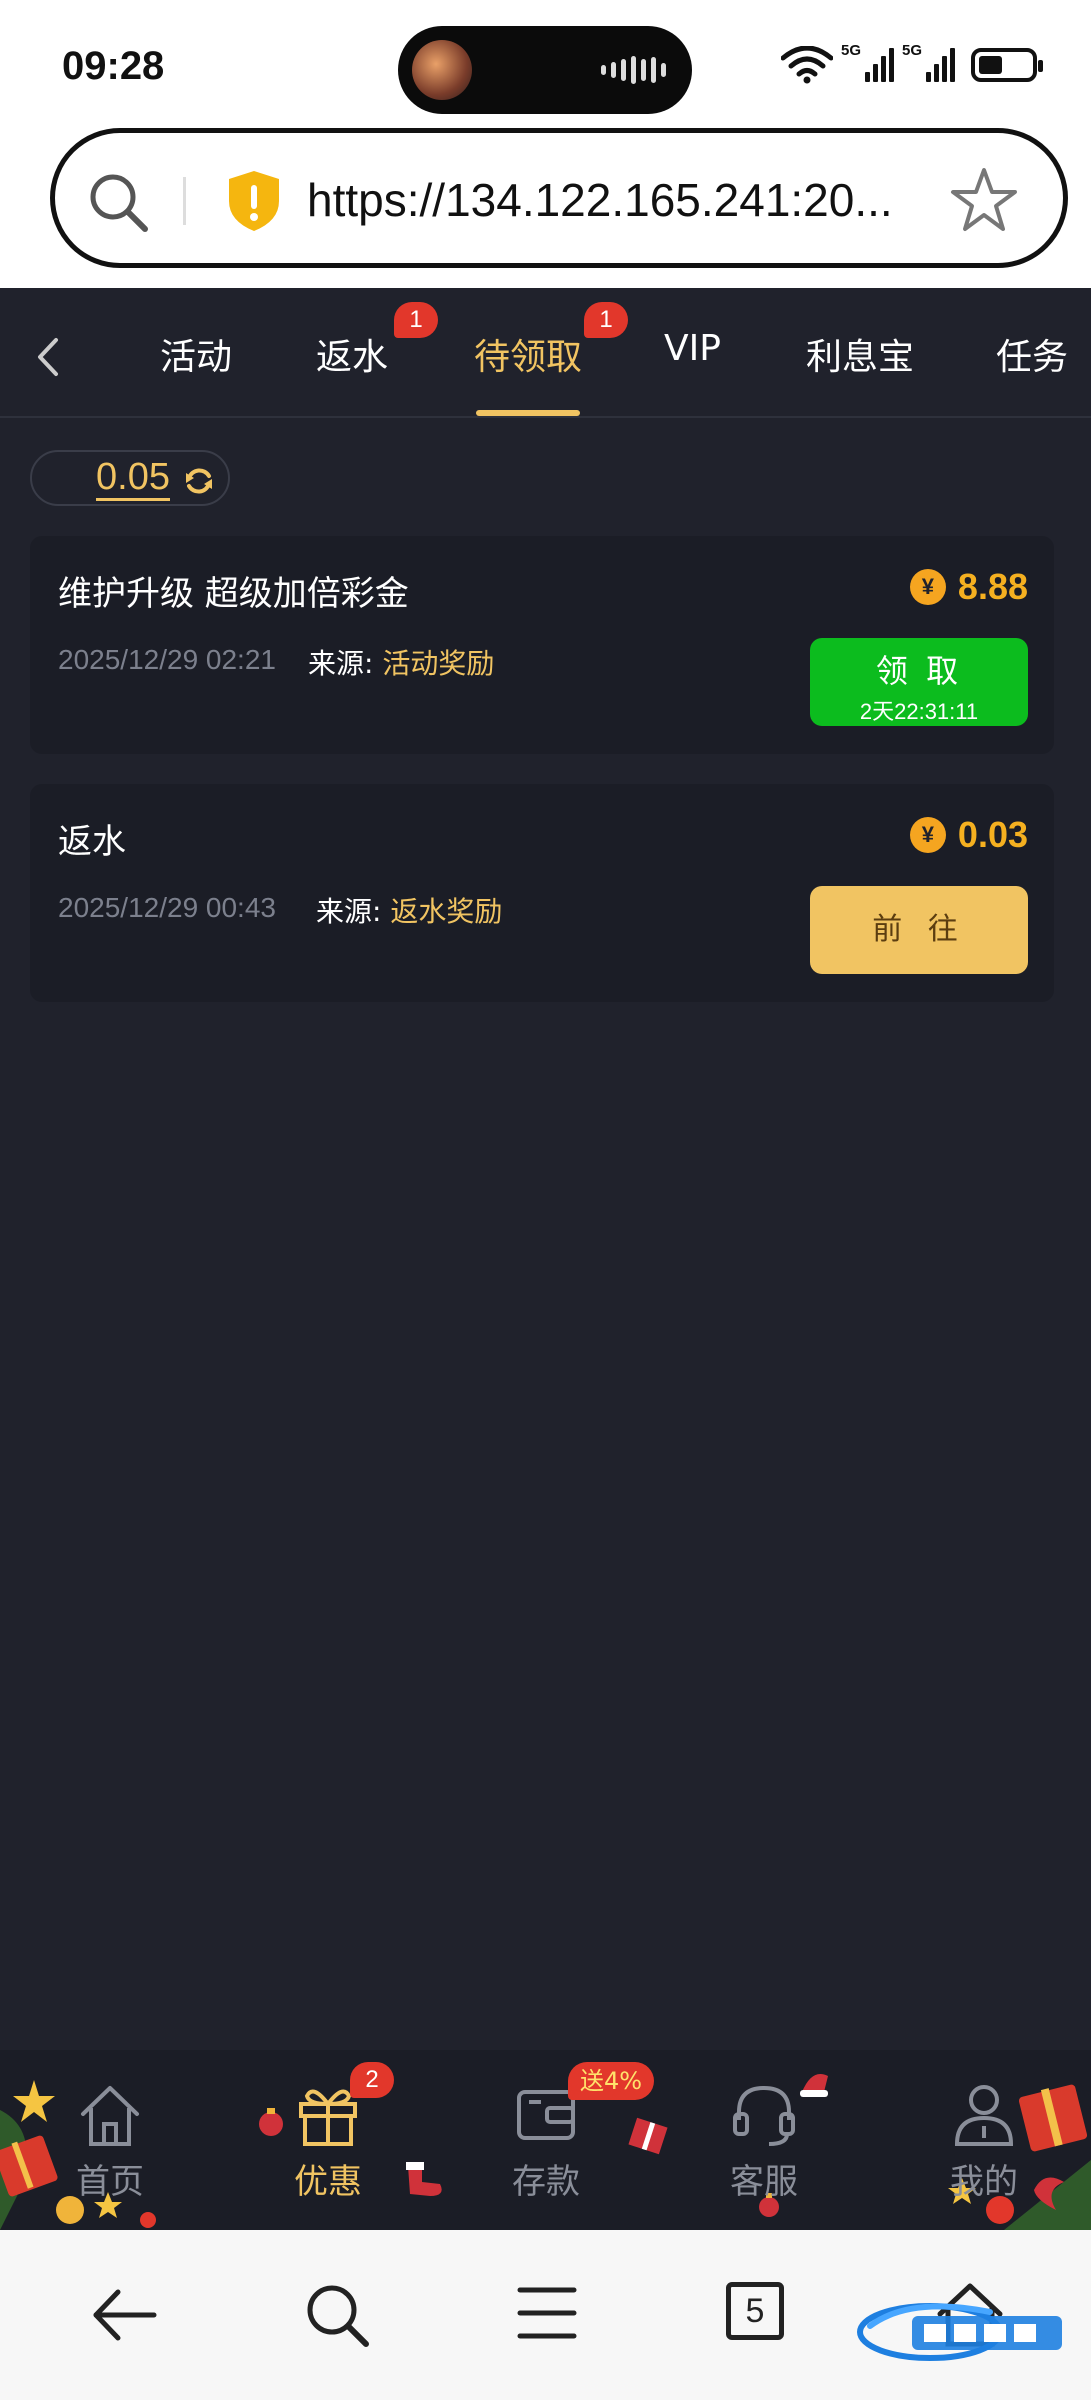  I want to click on deposit-bonus-badge: 送4%, so click(611, 2081).